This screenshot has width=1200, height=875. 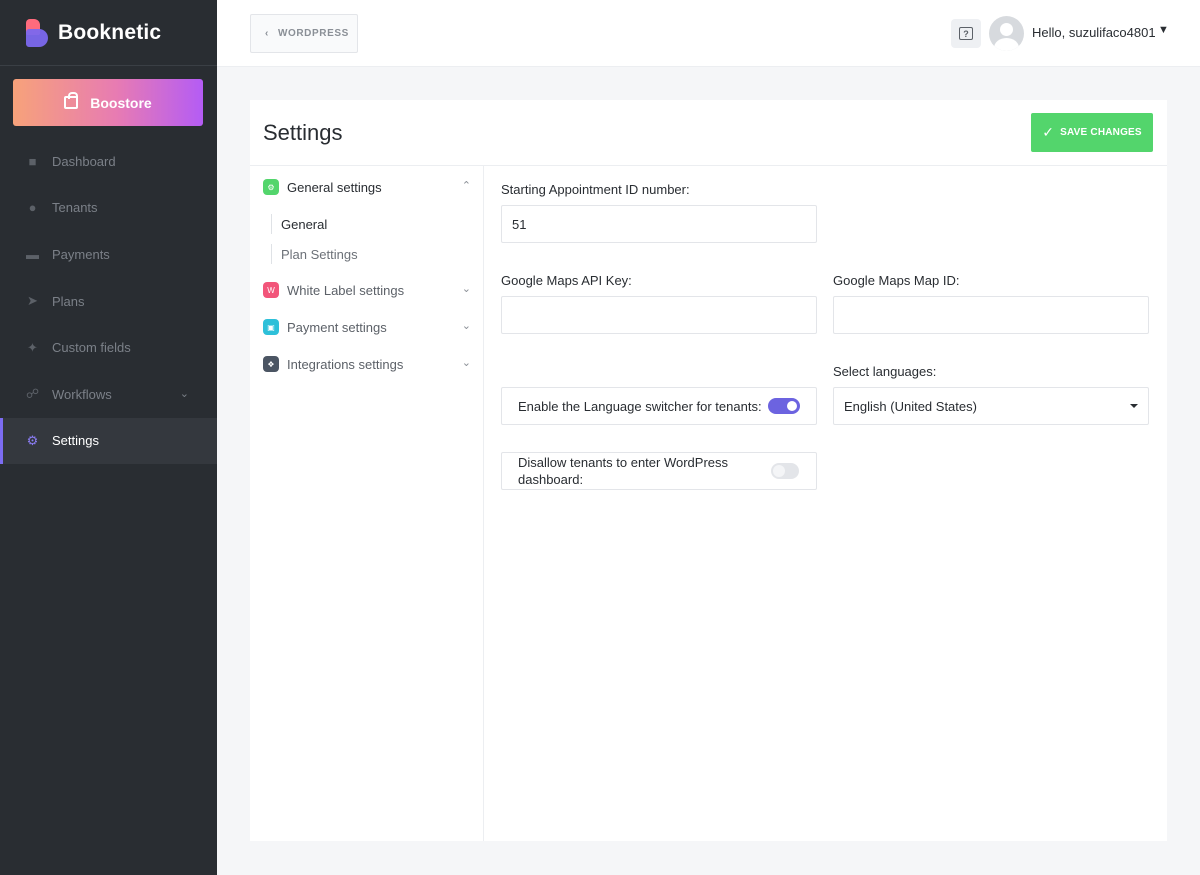 What do you see at coordinates (32, 301) in the screenshot?
I see `rocket-icon: ➤` at bounding box center [32, 301].